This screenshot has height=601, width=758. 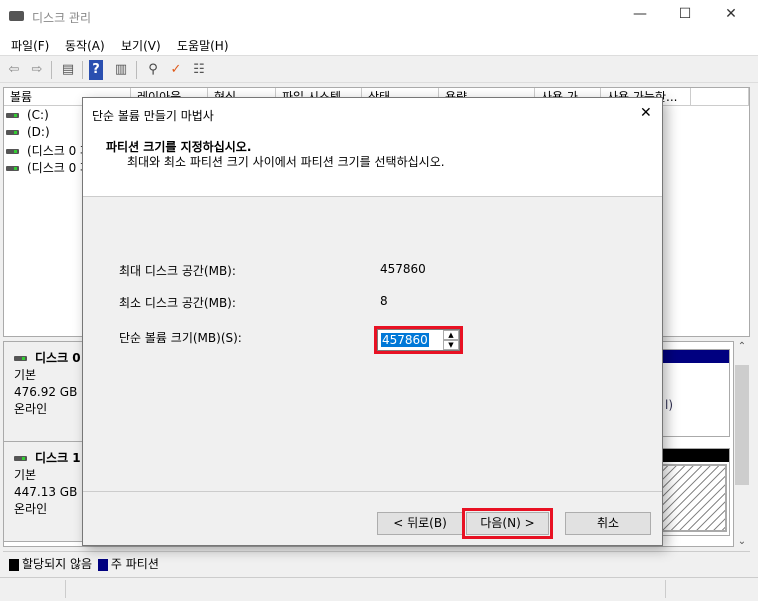 I want to click on volume-name: (C:), so click(x=38, y=115).